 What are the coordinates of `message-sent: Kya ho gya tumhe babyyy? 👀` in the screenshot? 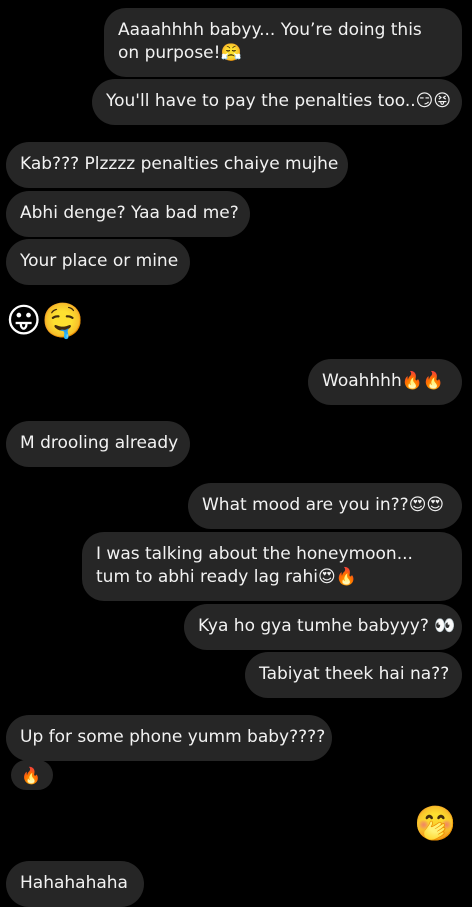 It's located at (323, 627).